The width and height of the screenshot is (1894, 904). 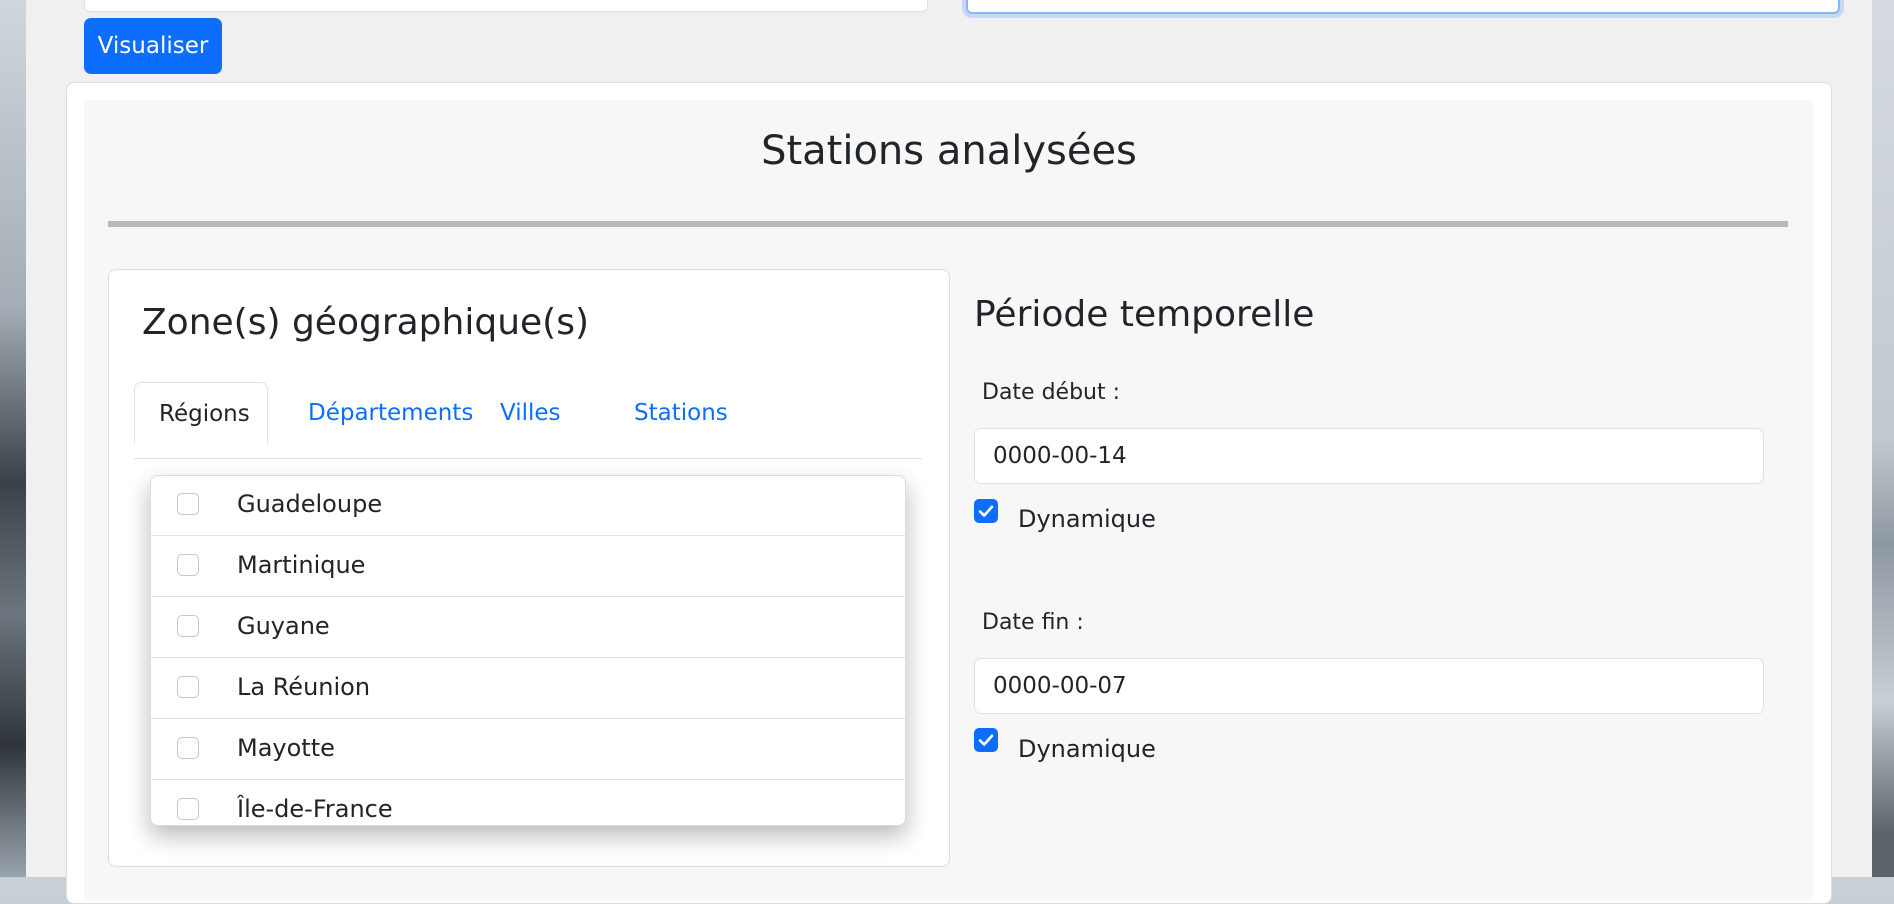 I want to click on region-label: Île-de-France, so click(x=315, y=809).